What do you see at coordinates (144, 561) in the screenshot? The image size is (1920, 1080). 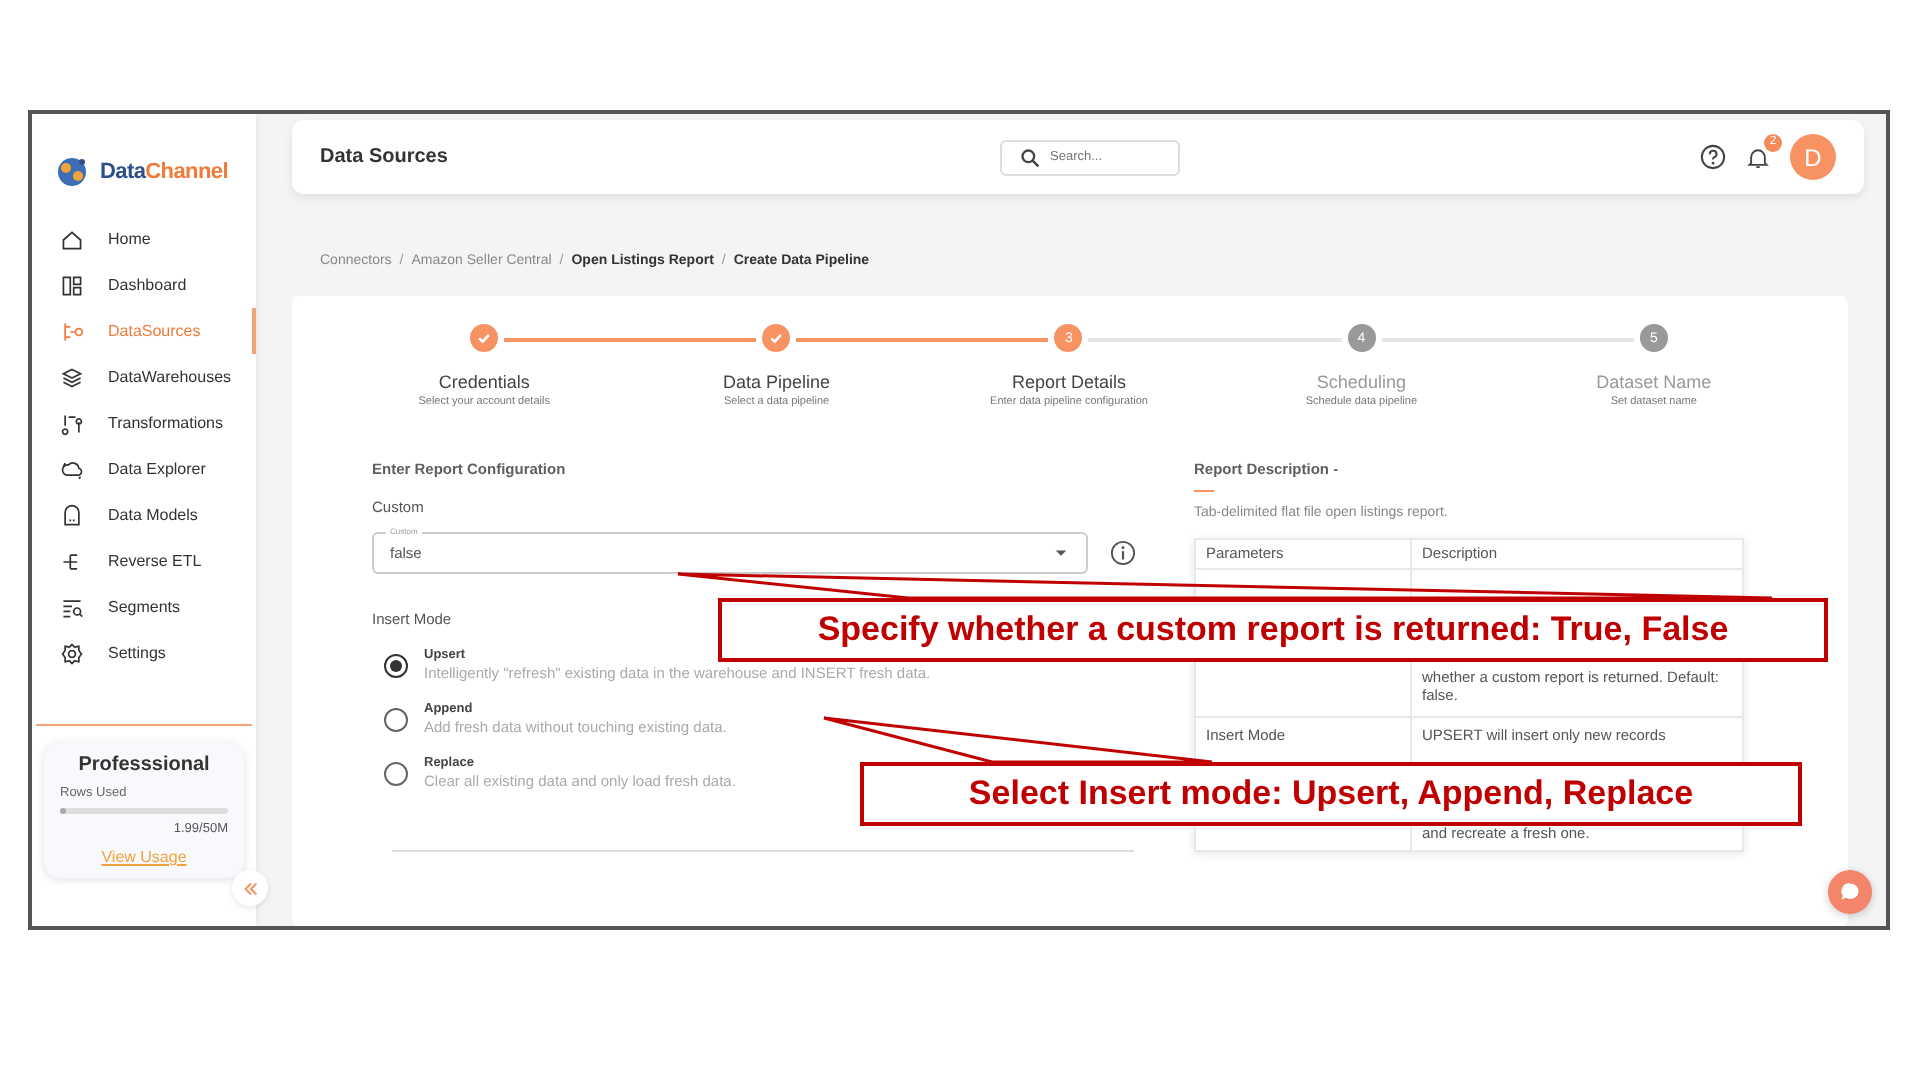 I see `sidebar-item: Reverse ETL` at bounding box center [144, 561].